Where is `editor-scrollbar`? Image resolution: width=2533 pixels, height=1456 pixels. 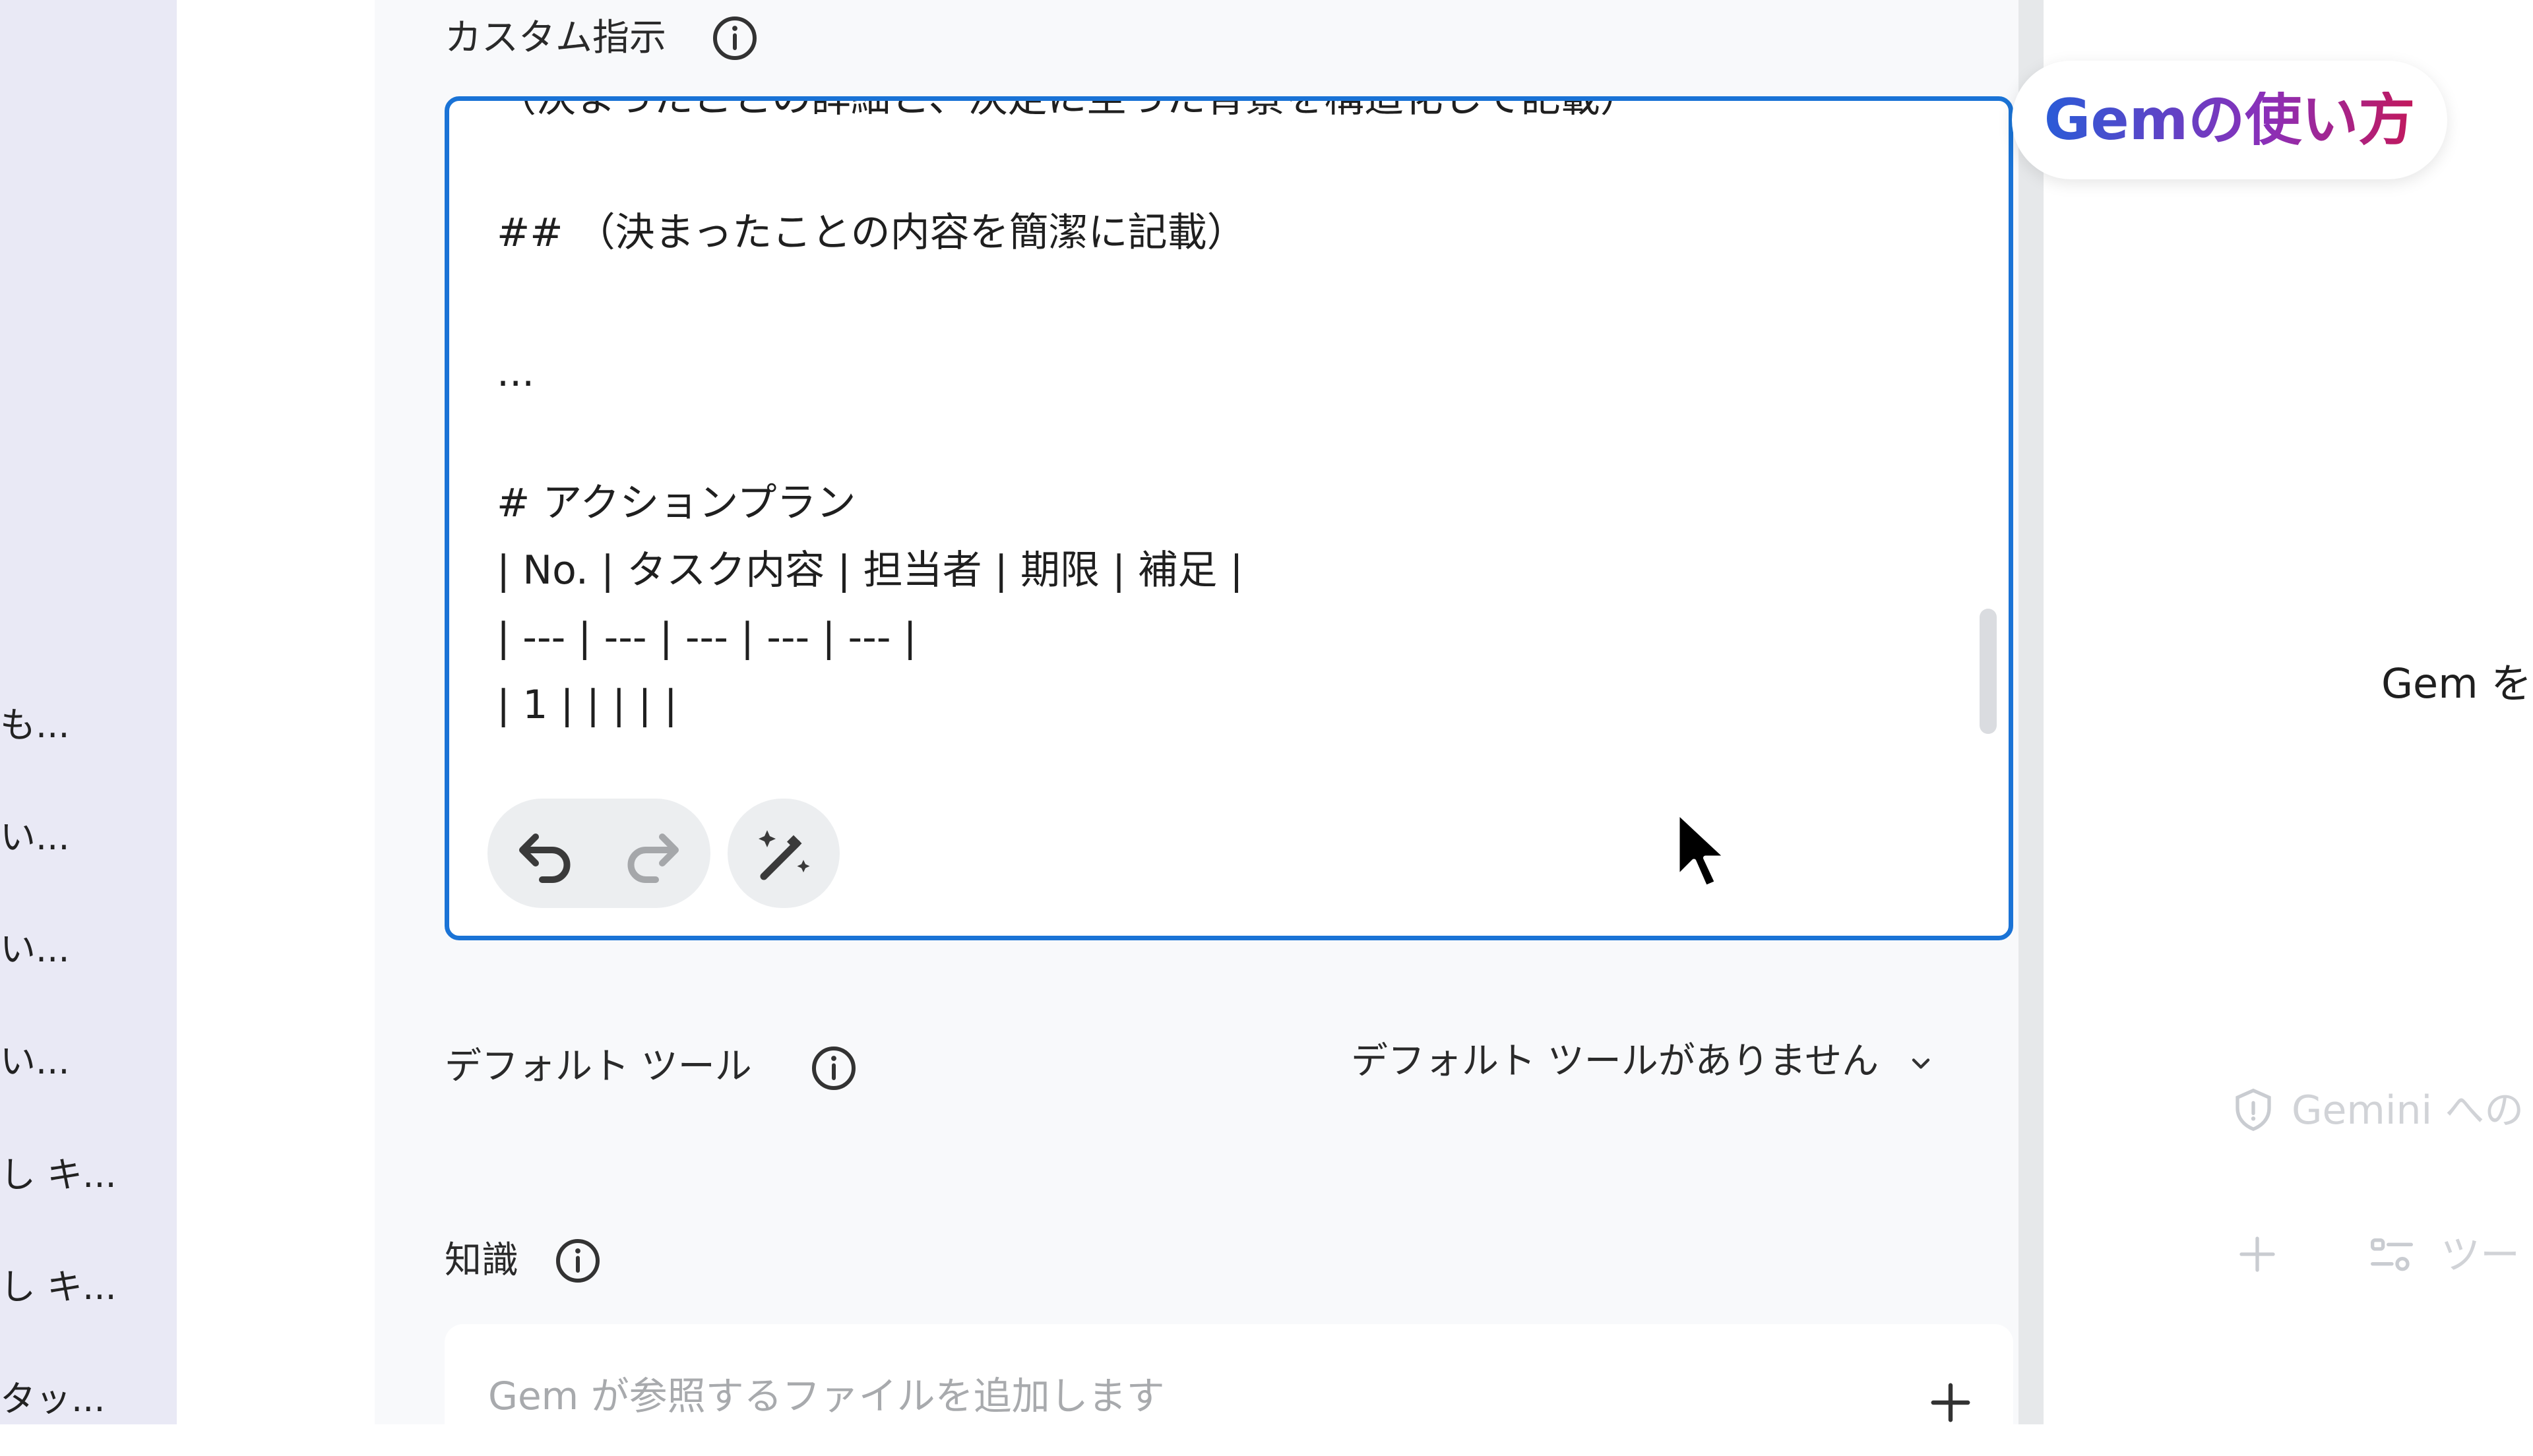
editor-scrollbar is located at coordinates (1988, 671).